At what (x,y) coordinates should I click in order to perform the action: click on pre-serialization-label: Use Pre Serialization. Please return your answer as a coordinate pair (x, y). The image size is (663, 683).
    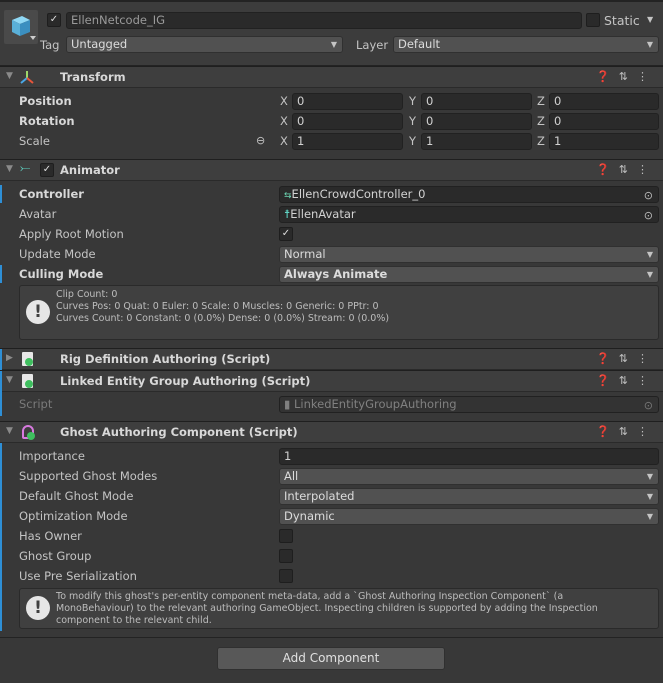
    Looking at the image, I should click on (78, 576).